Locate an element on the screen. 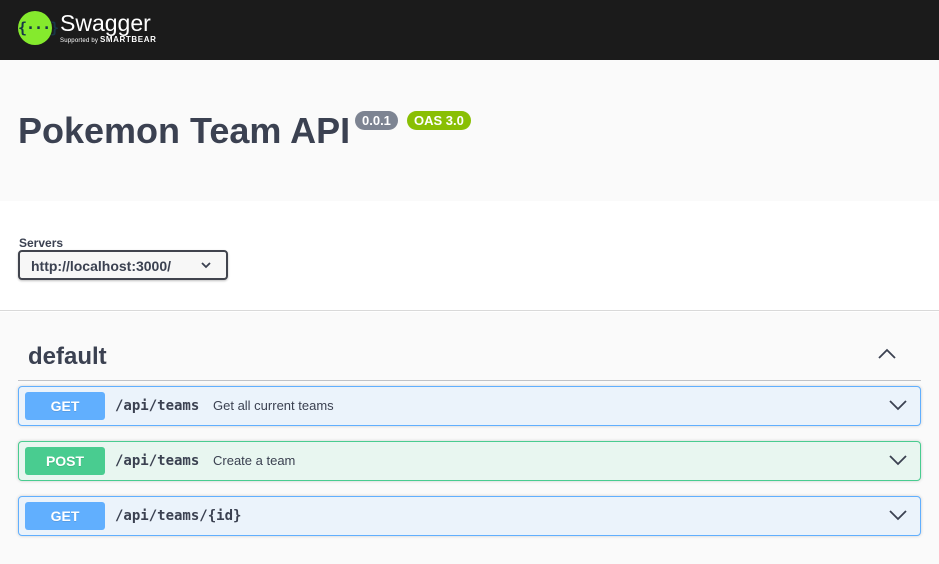 The height and width of the screenshot is (564, 939). operation-get-api-teams-id: GET /api/teams/{id} is located at coordinates (469, 516).